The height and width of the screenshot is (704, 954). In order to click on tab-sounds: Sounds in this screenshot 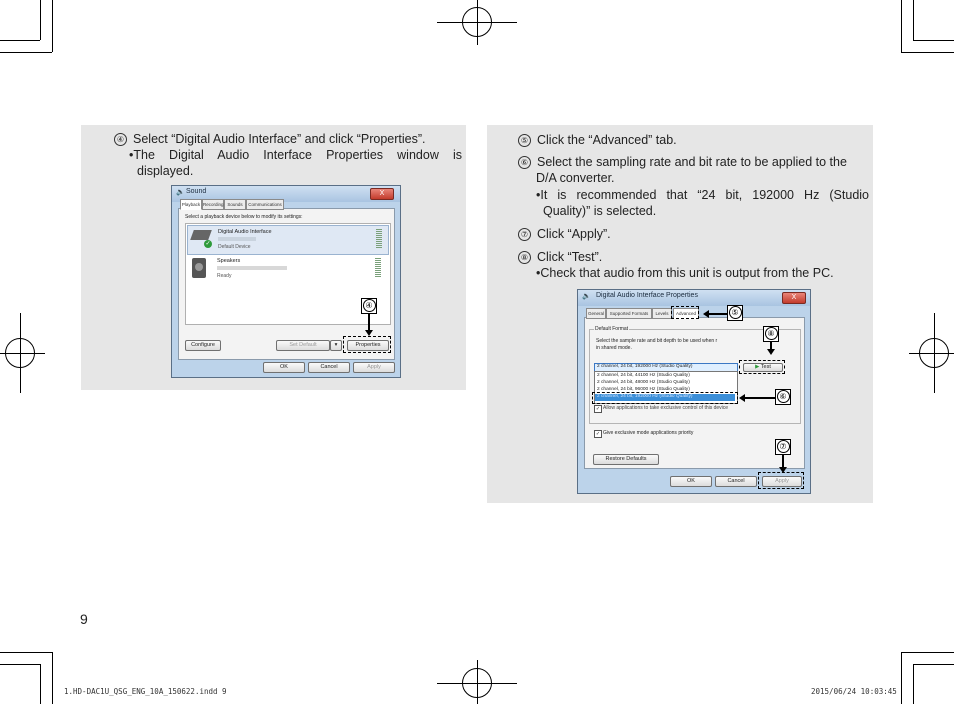, I will do `click(235, 204)`.